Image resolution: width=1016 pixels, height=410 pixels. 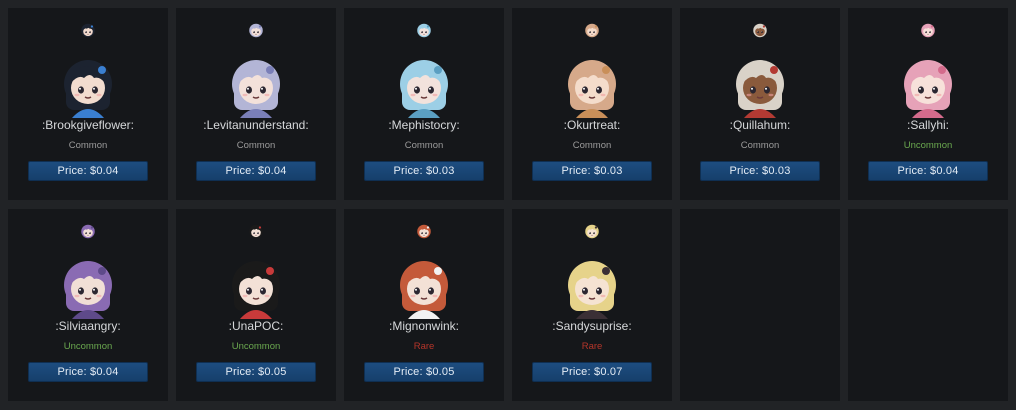 I want to click on emote-card: :Mignonwink: Rare Price: $0.05, so click(x=424, y=305).